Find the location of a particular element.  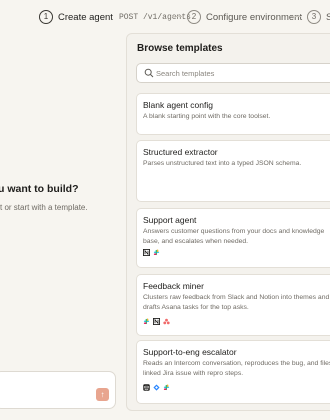

asana-icon is located at coordinates (166, 321).